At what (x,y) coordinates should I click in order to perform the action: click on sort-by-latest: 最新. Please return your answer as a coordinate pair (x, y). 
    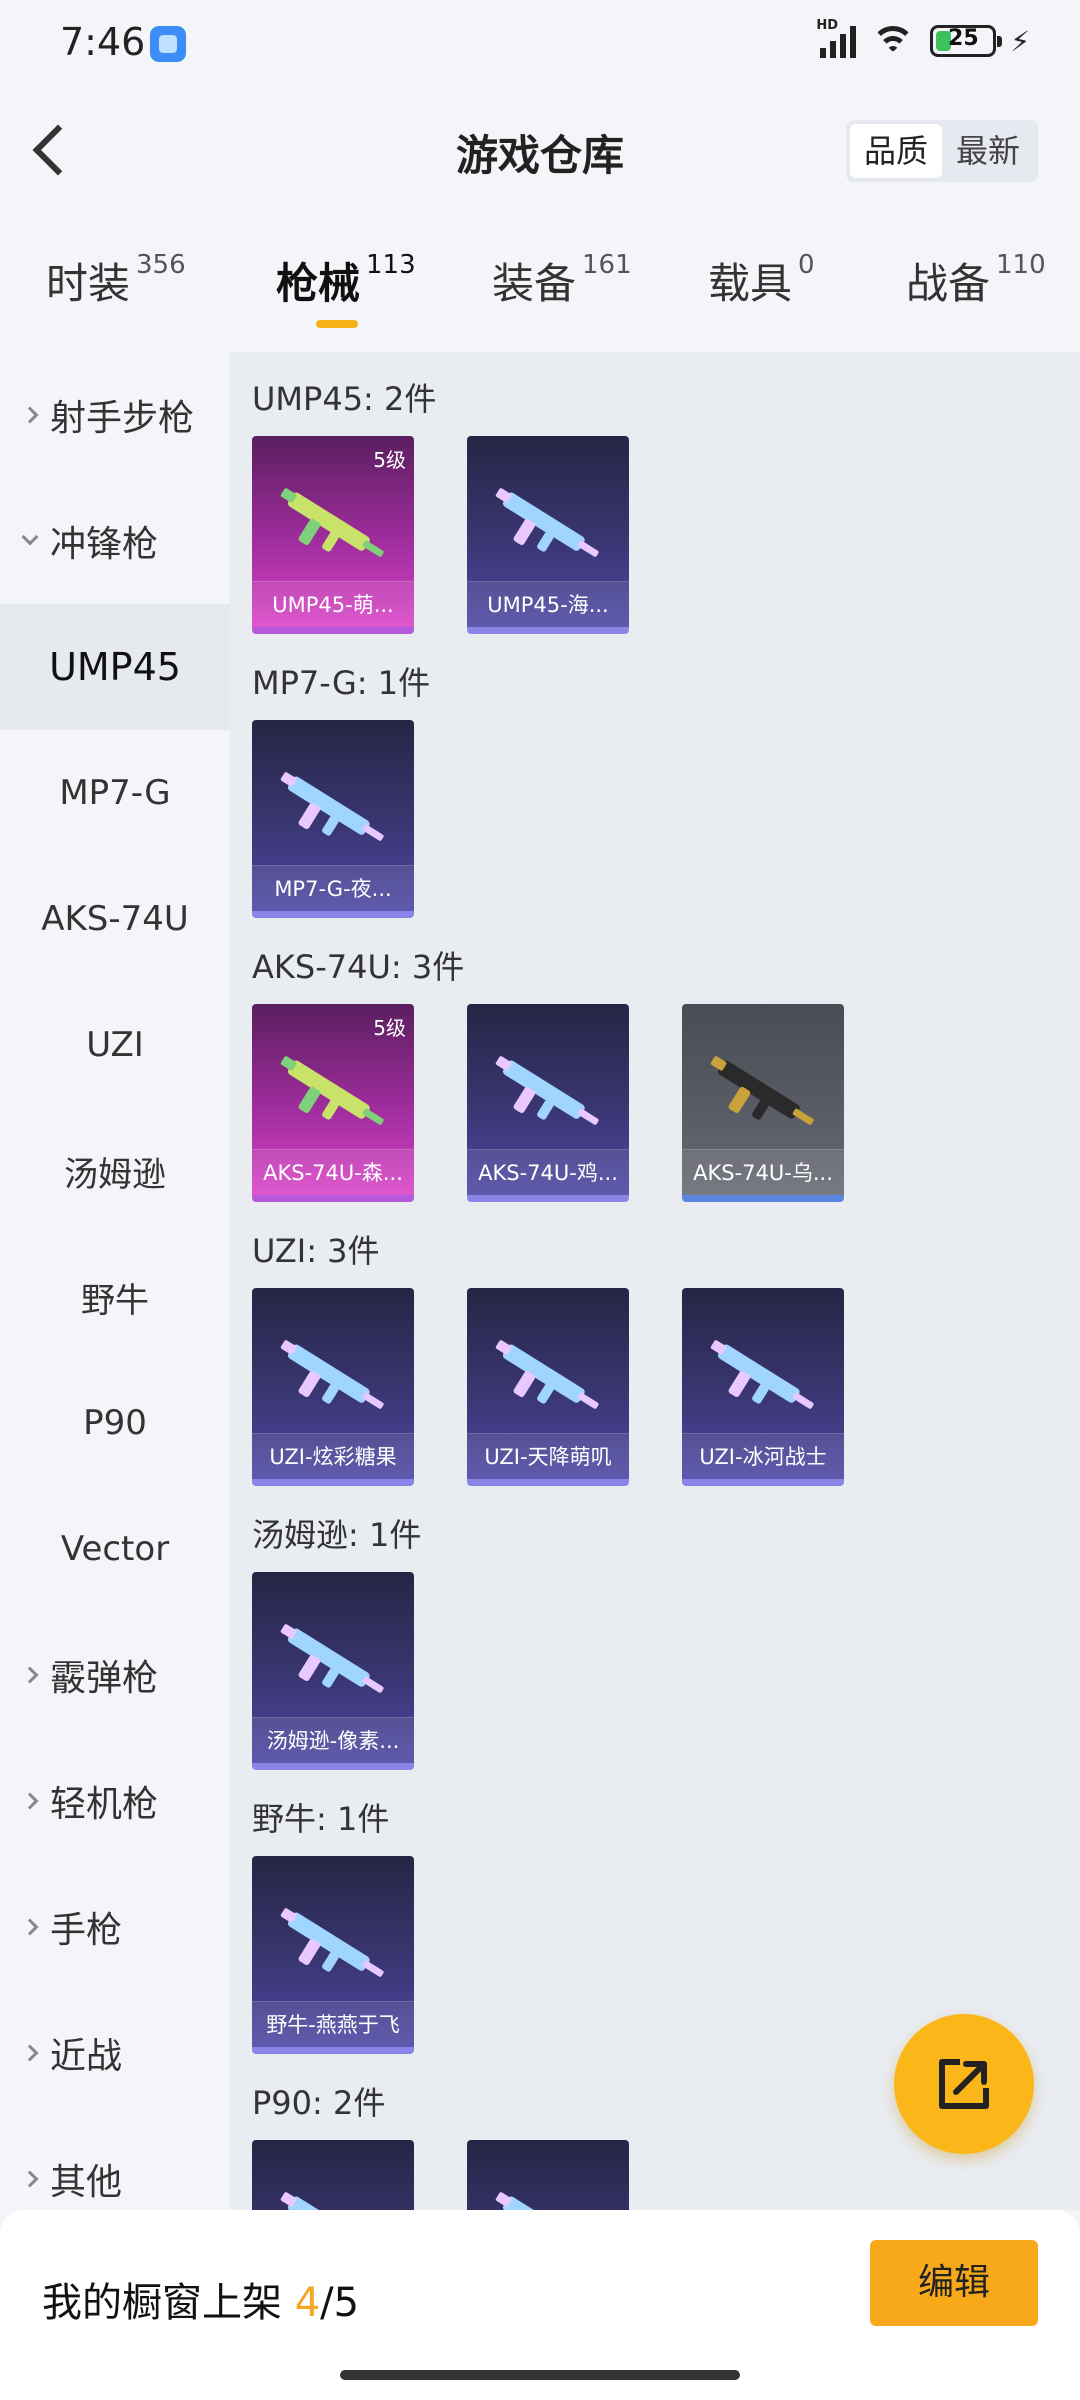
    Looking at the image, I should click on (988, 151).